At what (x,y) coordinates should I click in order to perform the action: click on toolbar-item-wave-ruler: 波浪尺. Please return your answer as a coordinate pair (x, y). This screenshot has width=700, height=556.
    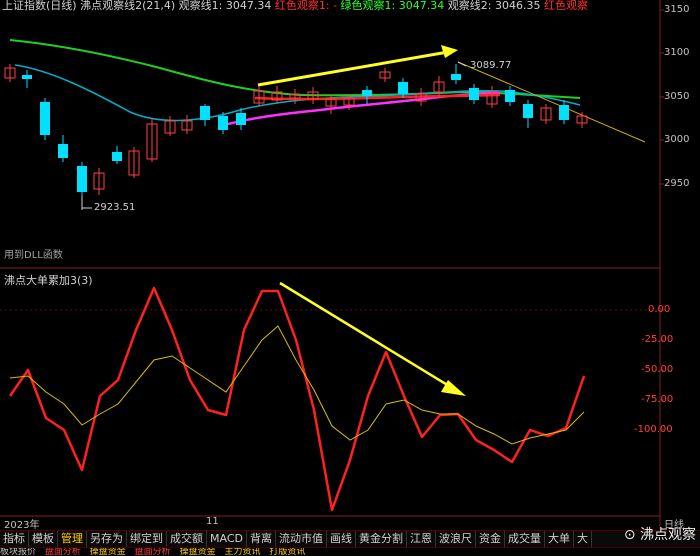
    Looking at the image, I should click on (456, 539).